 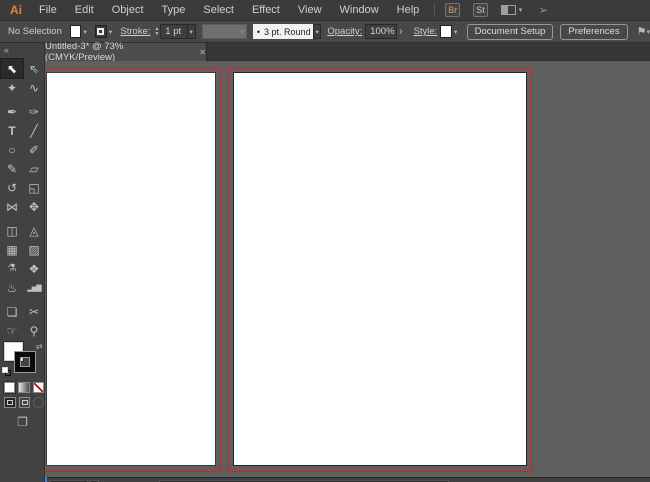 What do you see at coordinates (16, 10) in the screenshot?
I see `app-logo-icon: Ai` at bounding box center [16, 10].